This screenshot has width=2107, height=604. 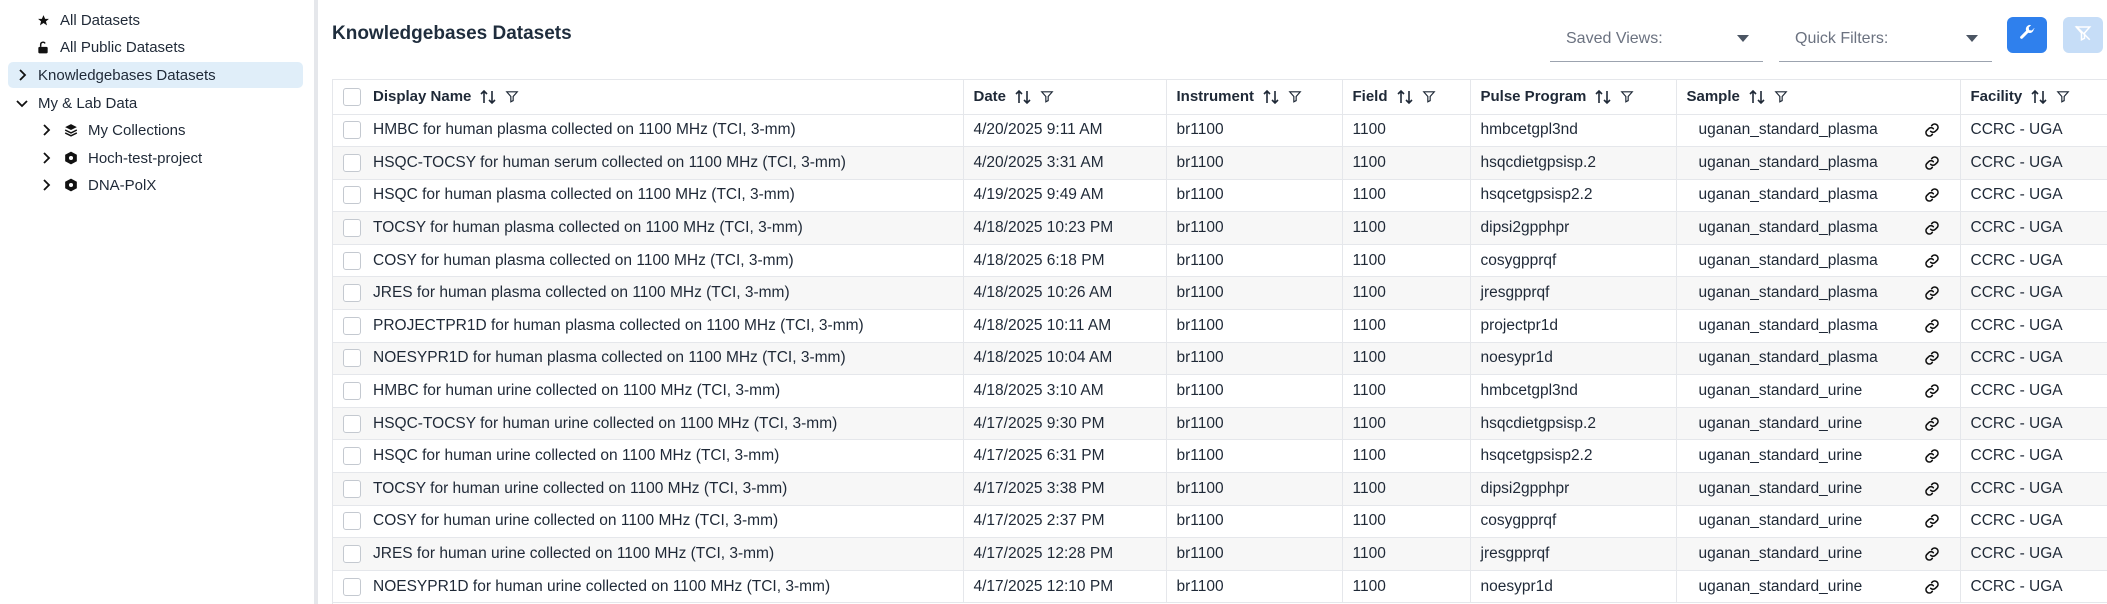 What do you see at coordinates (1065, 97) in the screenshot?
I see `column-header-date: Date` at bounding box center [1065, 97].